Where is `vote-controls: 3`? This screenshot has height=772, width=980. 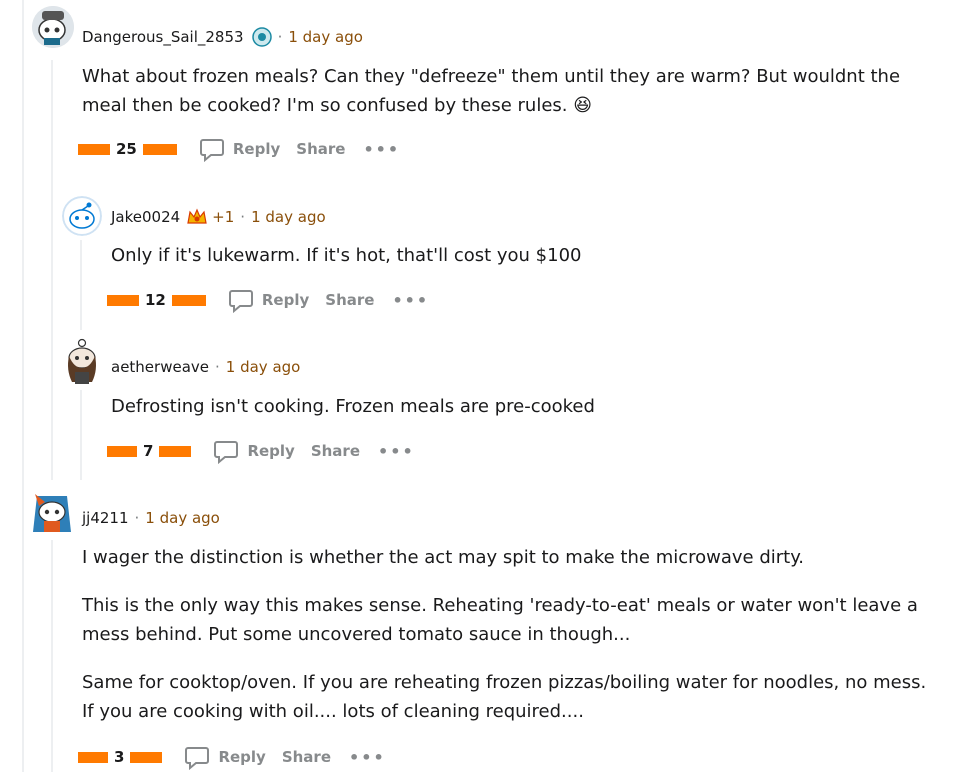 vote-controls: 3 is located at coordinates (120, 757).